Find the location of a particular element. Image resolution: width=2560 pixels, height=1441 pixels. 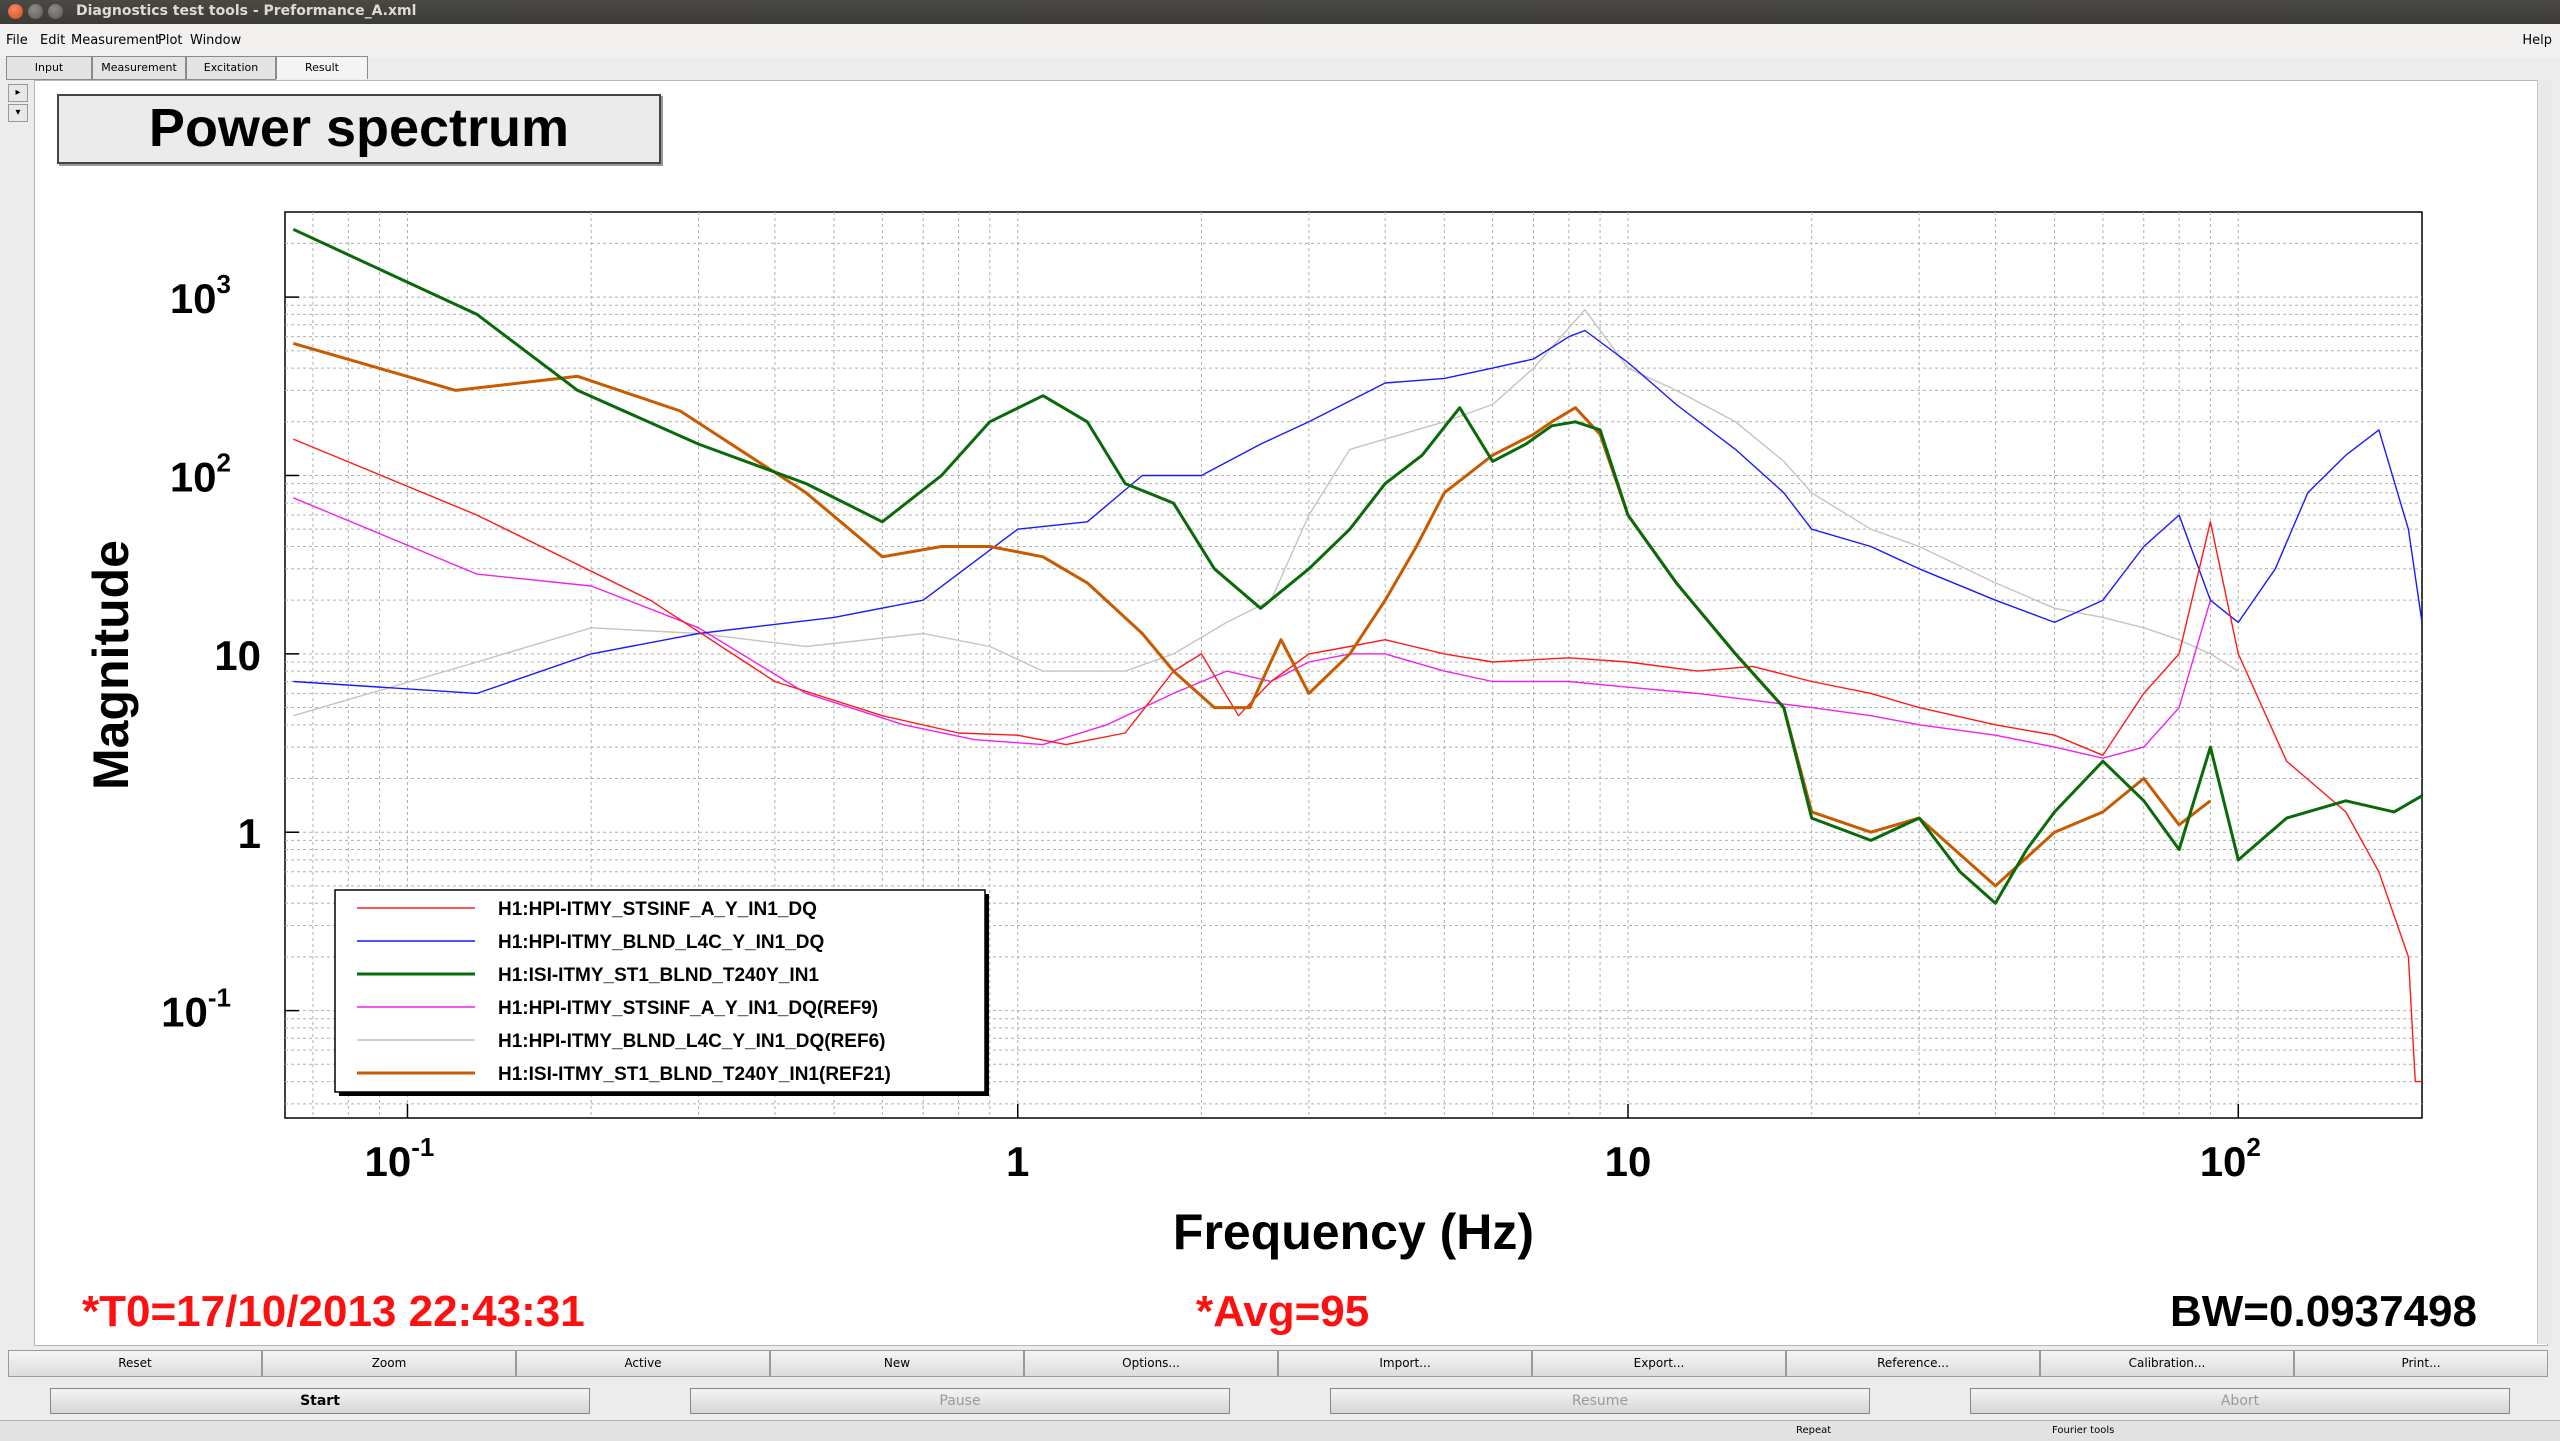

legend-entry: H1:ISI-ITMY_ST1_BLND_T240Y_IN1 is located at coordinates (658, 975).